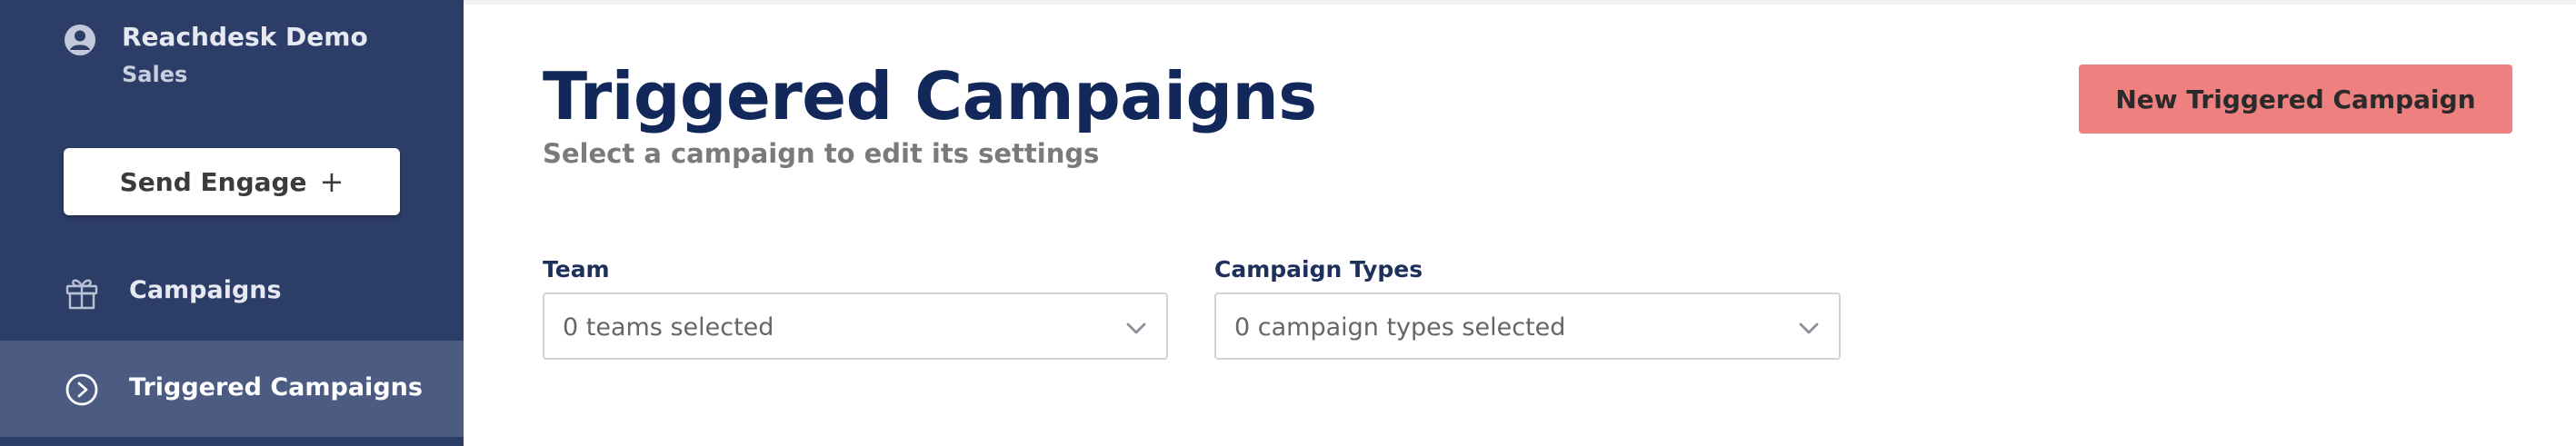 This screenshot has height=446, width=2576. What do you see at coordinates (1520, 2) in the screenshot?
I see `top-border` at bounding box center [1520, 2].